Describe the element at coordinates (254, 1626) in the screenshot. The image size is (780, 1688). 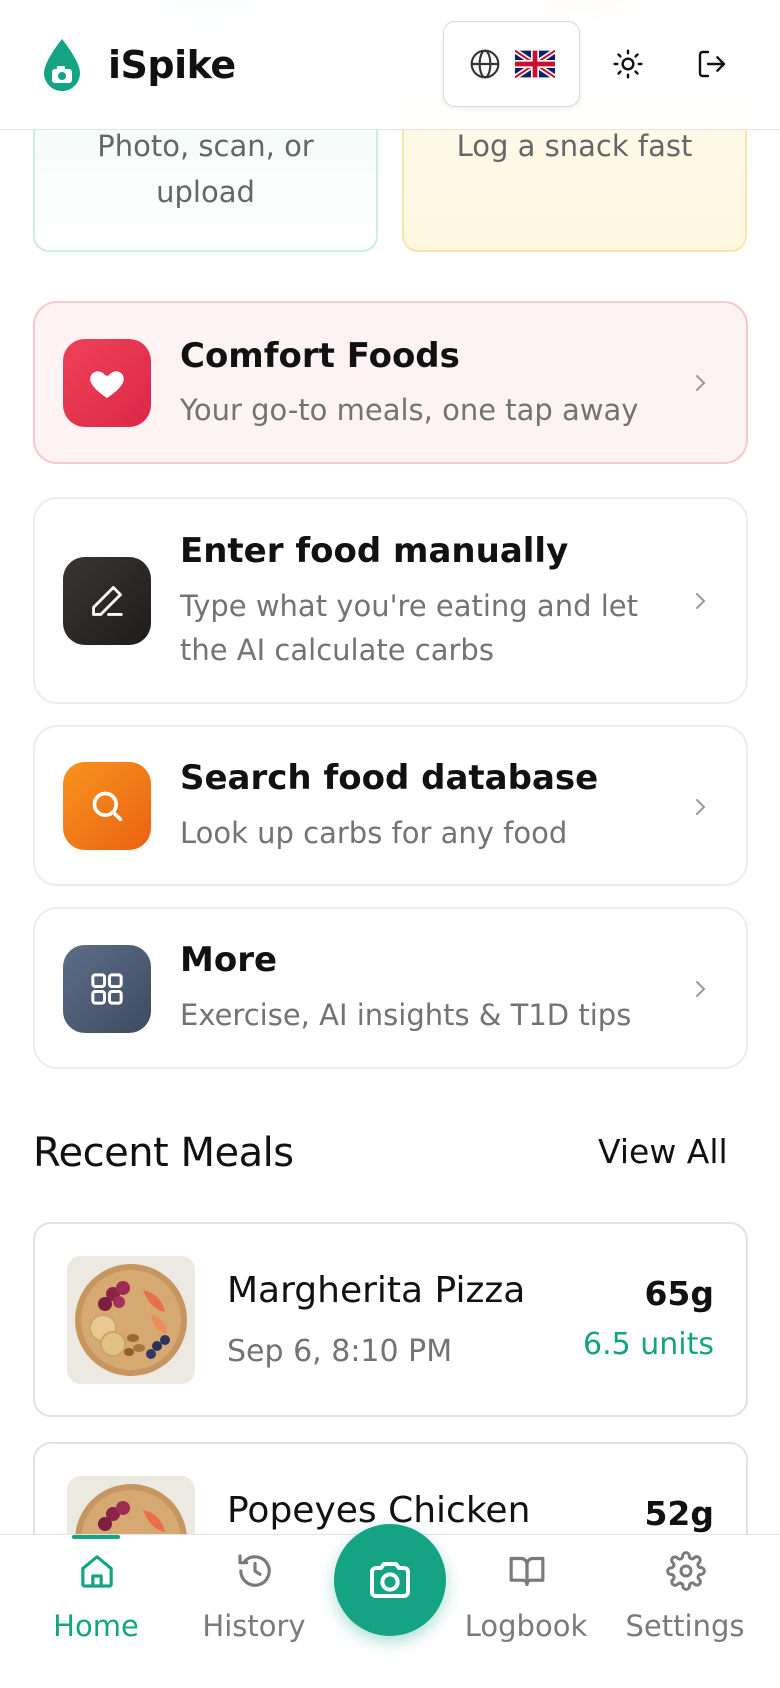
I see `nav-history-label: History` at that location.